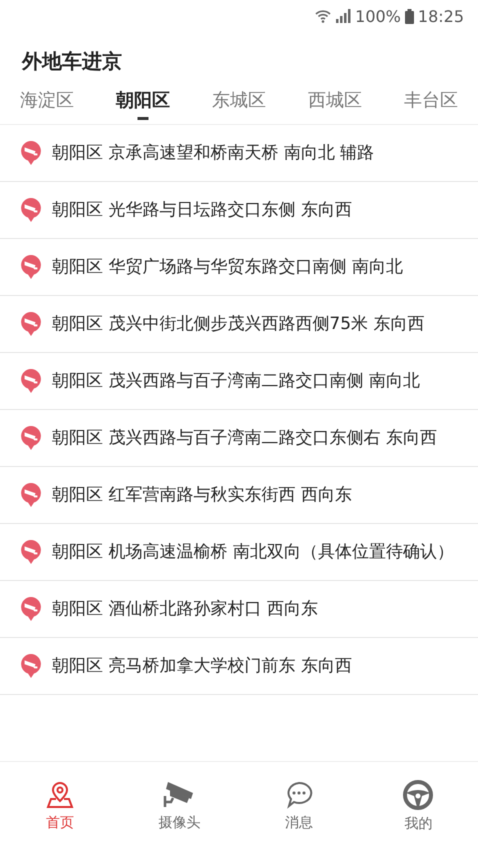 This screenshot has height=850, width=478. I want to click on camera-location: 朝阳区 机场高速温榆桥 南北双向（具体位置待确认）, so click(253, 552).